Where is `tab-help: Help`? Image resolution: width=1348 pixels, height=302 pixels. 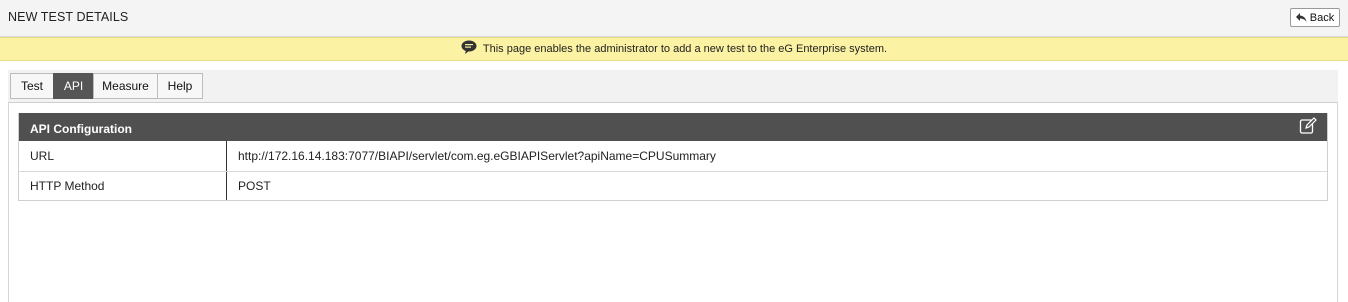 tab-help: Help is located at coordinates (180, 86).